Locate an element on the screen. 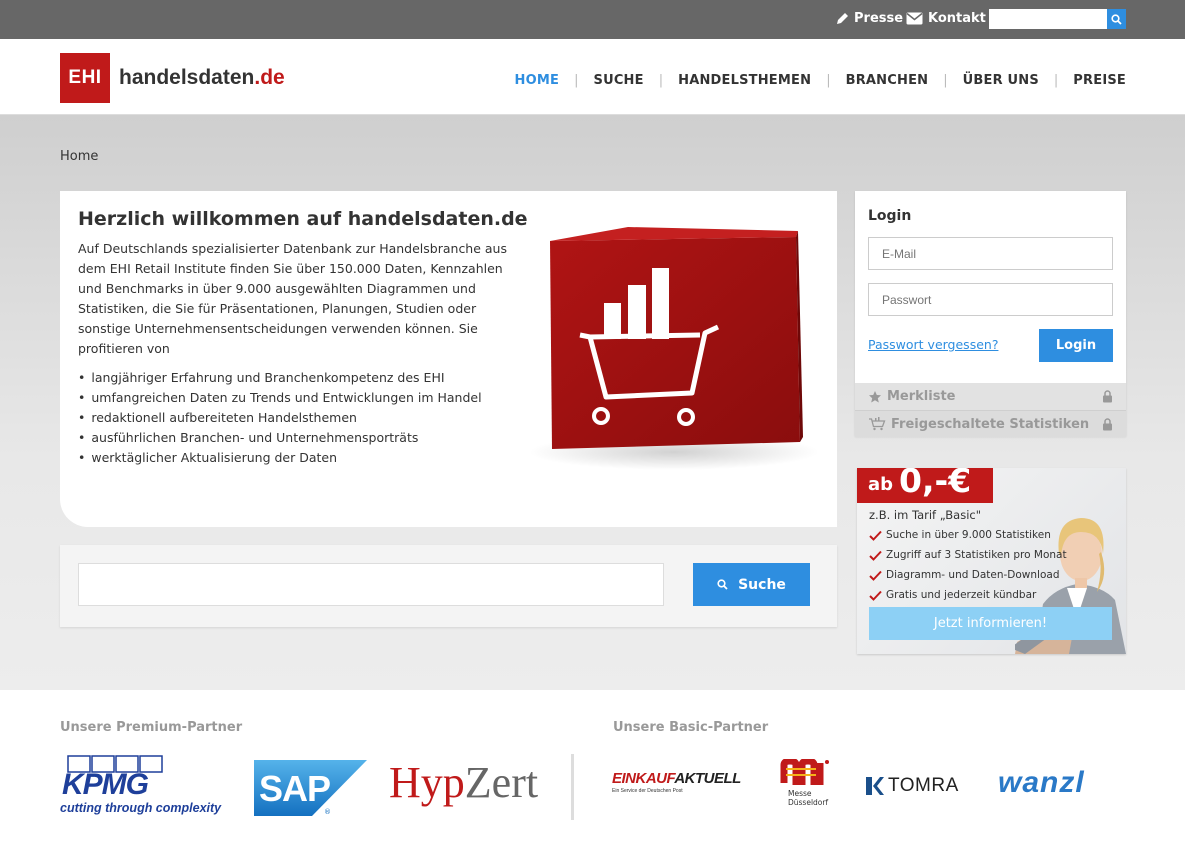 This screenshot has height=844, width=1185. messe-mark is located at coordinates (804, 772).